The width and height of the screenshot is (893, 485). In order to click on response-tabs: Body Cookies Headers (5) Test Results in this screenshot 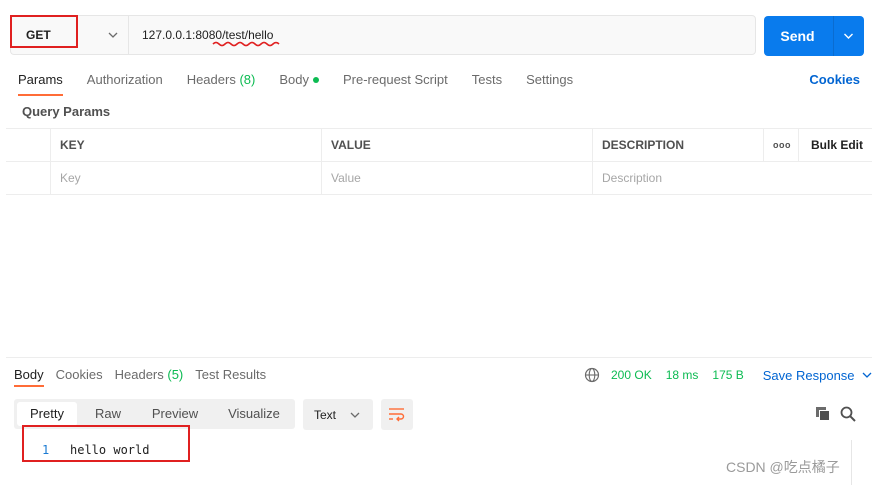, I will do `click(146, 375)`.